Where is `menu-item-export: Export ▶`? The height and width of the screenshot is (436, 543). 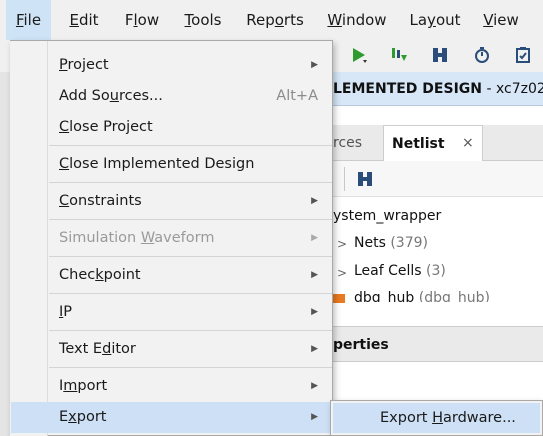
menu-item-export: Export ▶ is located at coordinates (171, 417).